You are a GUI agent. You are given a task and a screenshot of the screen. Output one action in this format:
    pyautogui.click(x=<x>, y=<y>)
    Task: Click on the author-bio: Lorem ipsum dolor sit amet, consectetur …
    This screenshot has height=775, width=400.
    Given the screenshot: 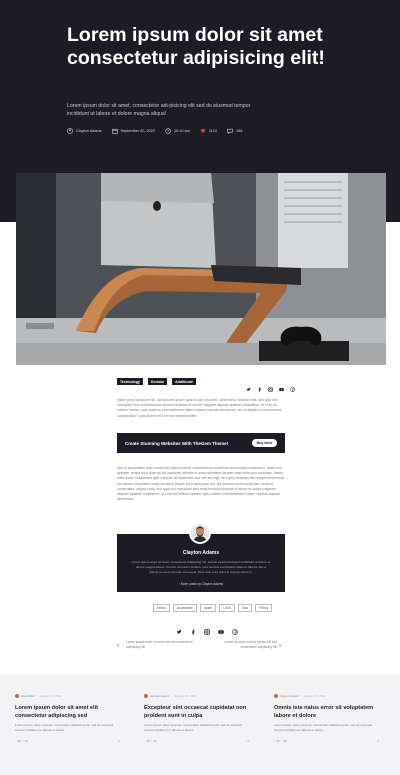 What is the action you would take?
    pyautogui.click(x=201, y=567)
    